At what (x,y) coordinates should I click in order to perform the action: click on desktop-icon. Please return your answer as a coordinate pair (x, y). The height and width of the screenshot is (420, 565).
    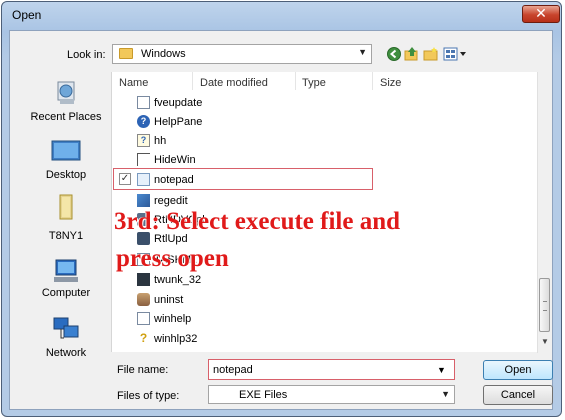
    Looking at the image, I should click on (66, 151).